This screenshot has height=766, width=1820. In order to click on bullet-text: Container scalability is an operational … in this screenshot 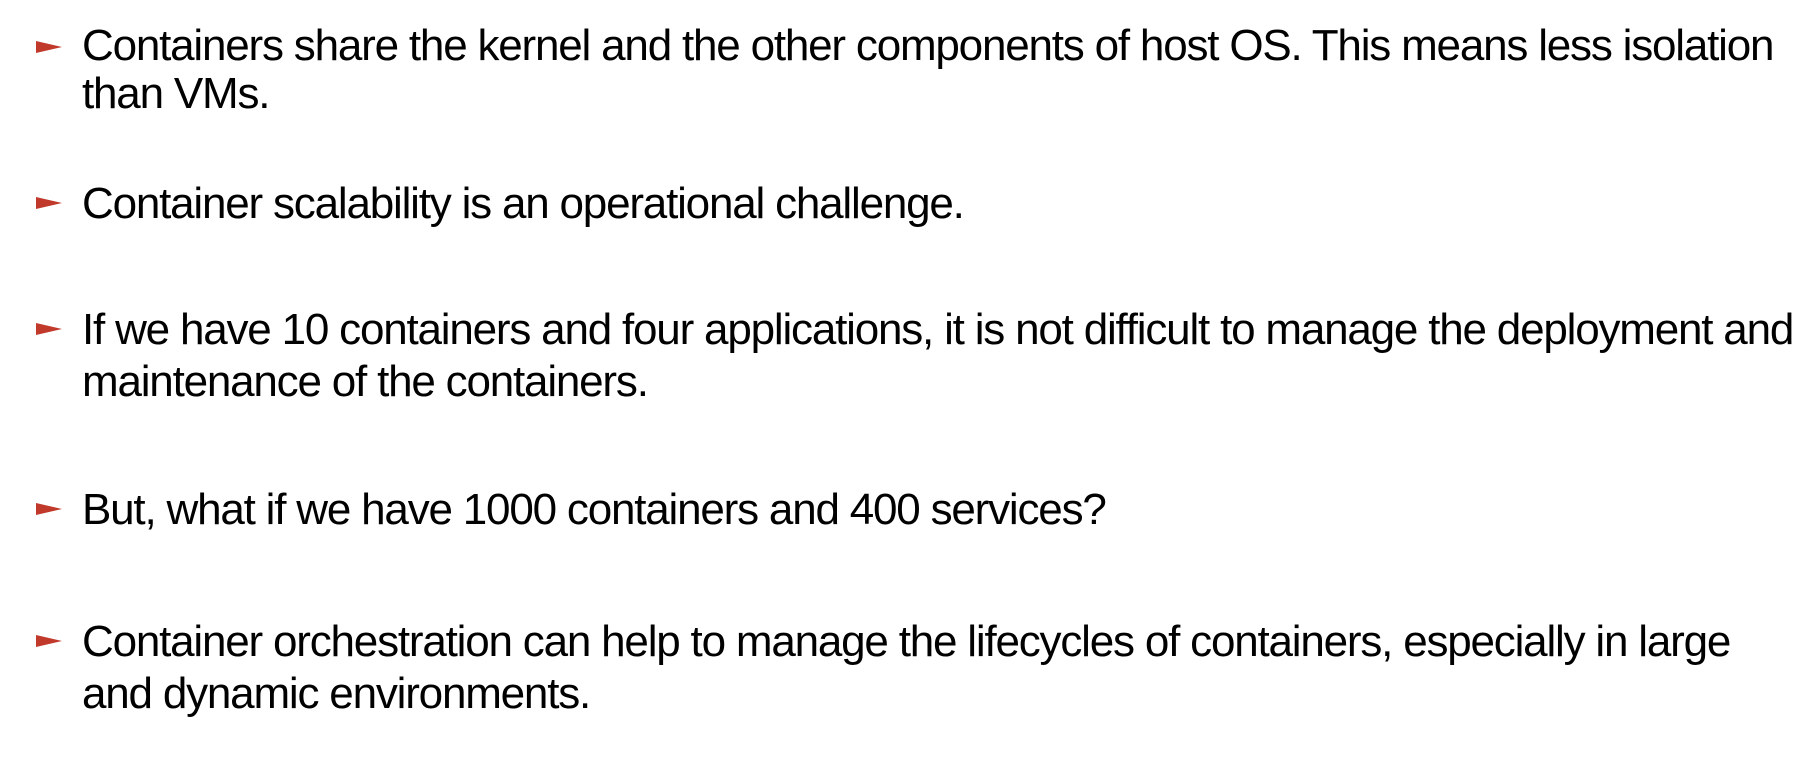, I will do `click(523, 203)`.